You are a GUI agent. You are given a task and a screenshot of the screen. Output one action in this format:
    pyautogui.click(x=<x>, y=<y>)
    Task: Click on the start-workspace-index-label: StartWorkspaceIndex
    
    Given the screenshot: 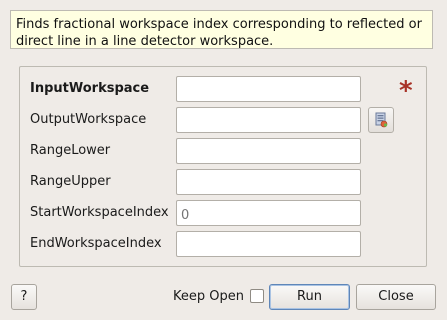 What is the action you would take?
    pyautogui.click(x=99, y=212)
    